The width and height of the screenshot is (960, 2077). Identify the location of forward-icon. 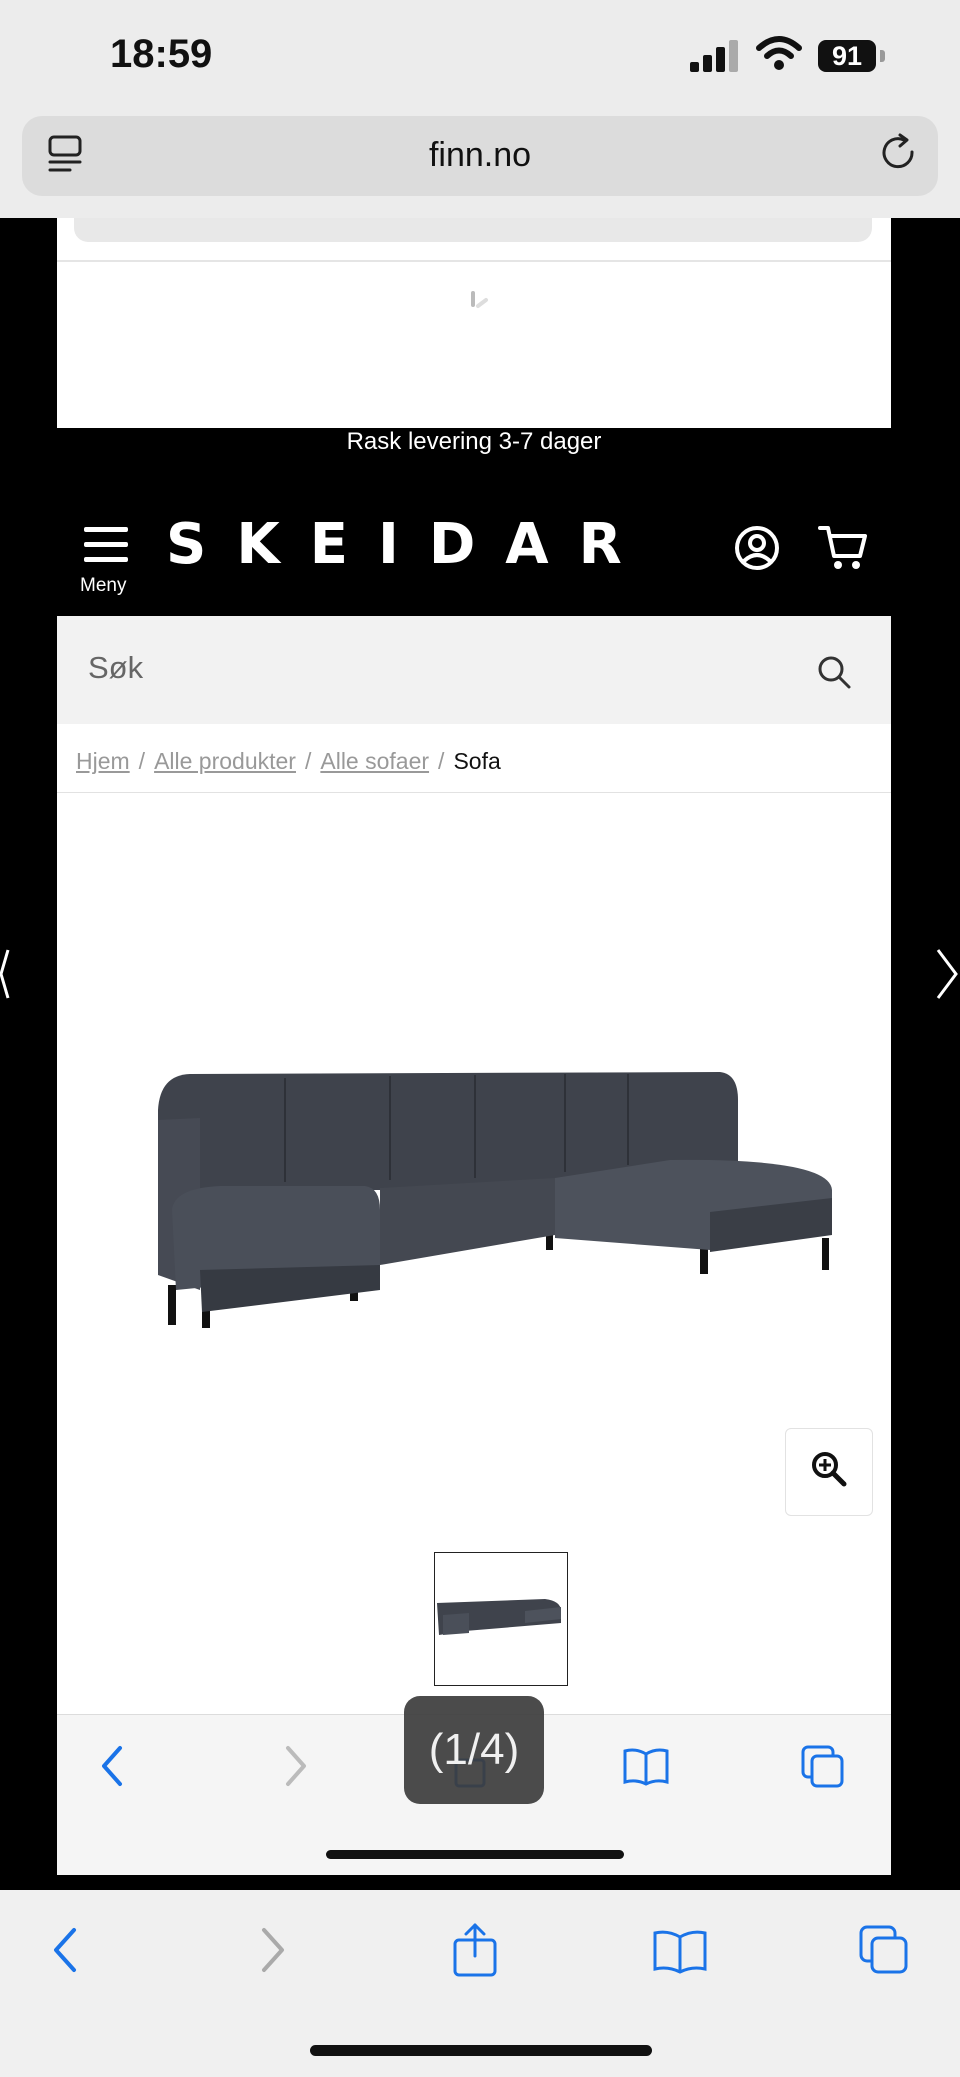
(273, 1950).